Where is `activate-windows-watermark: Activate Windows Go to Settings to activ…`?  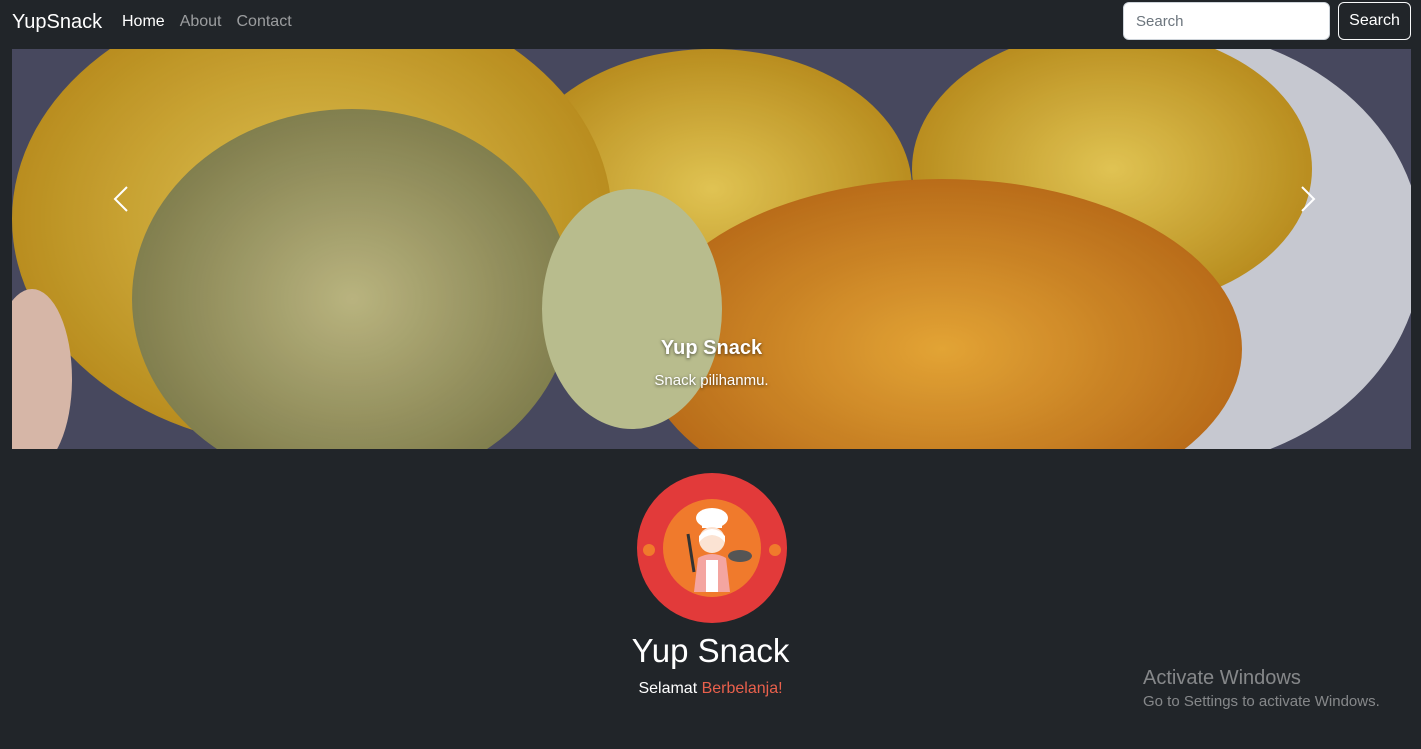
activate-windows-watermark: Activate Windows Go to Settings to activ… is located at coordinates (1261, 689).